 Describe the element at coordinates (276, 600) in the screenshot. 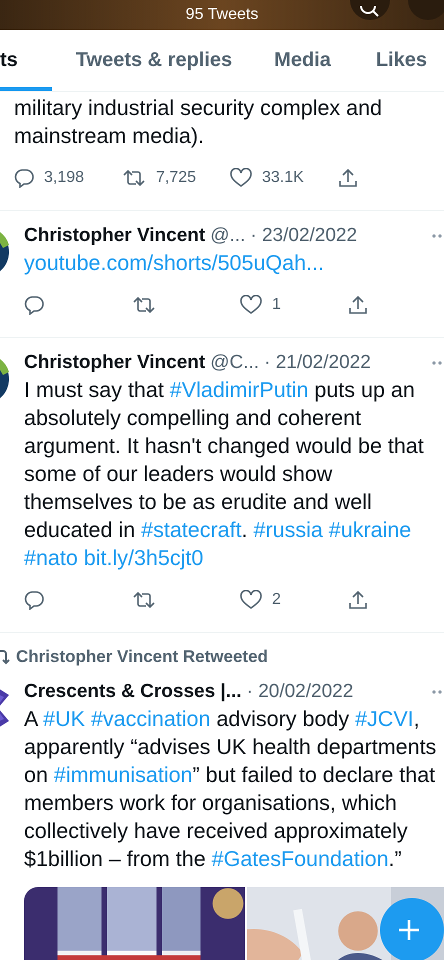

I see `like-count: 2` at that location.